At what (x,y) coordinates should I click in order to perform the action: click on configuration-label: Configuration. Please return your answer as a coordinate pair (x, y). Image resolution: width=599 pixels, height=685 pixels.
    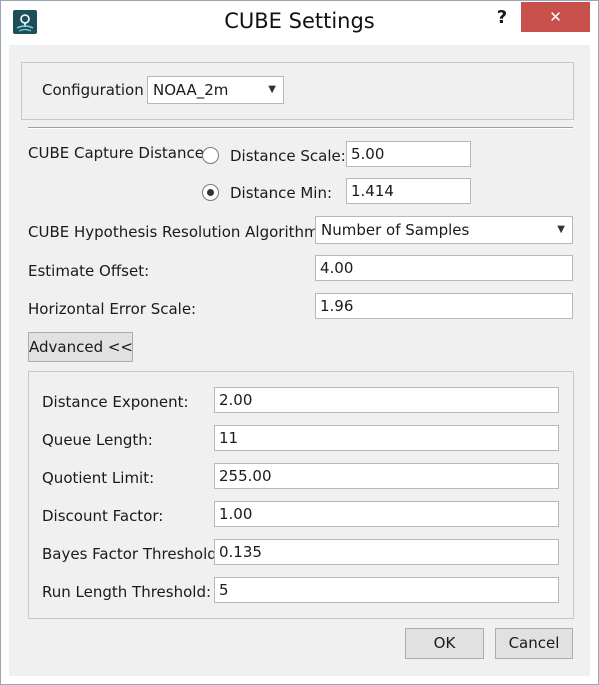
    Looking at the image, I should click on (93, 90).